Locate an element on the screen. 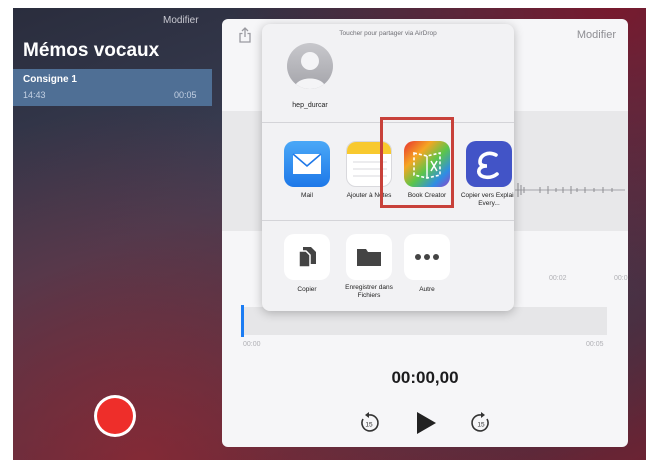 This screenshot has width=659, height=471. skip-forward-icon: 15 is located at coordinates (480, 422).